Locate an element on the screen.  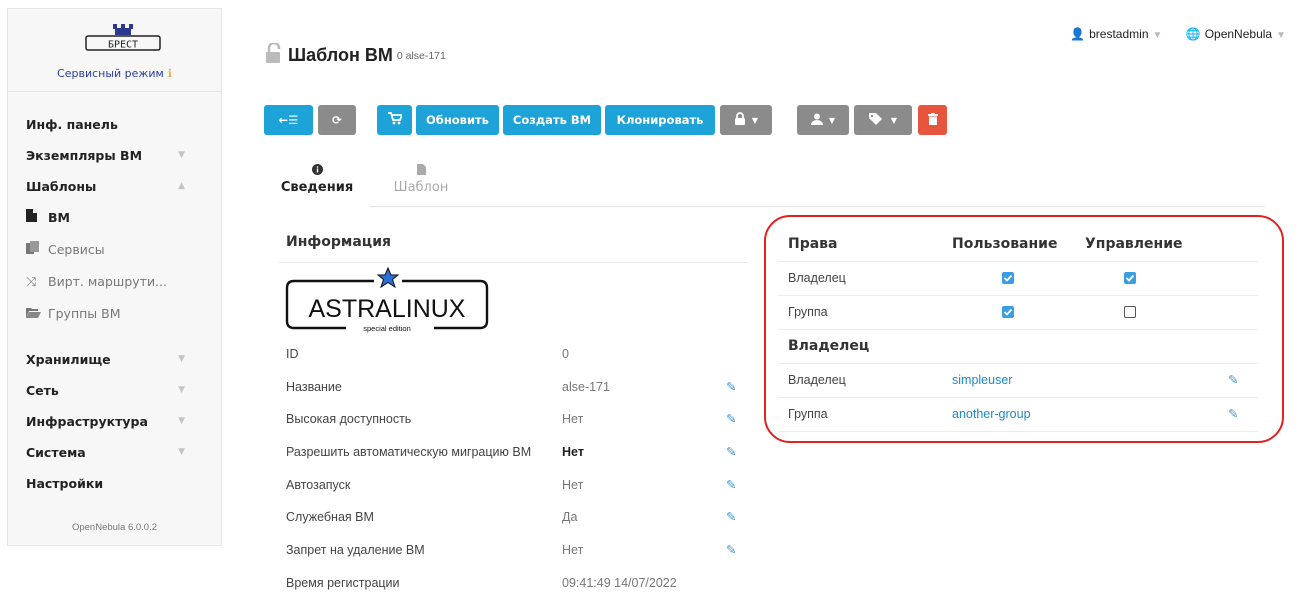
cart-icon is located at coordinates (395, 120).